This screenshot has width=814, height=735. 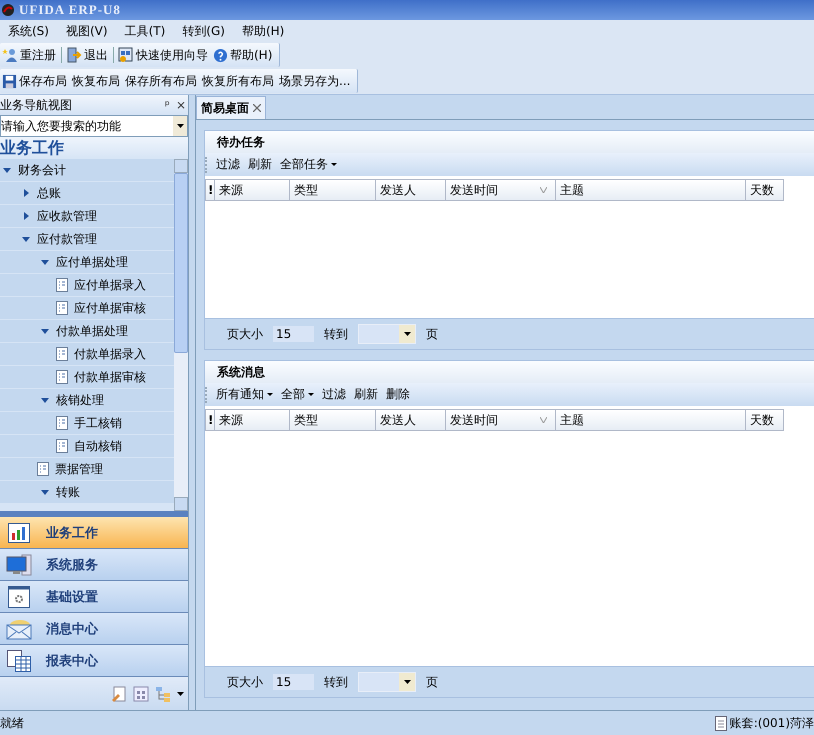 I want to click on door-arrow-icon, so click(x=74, y=55).